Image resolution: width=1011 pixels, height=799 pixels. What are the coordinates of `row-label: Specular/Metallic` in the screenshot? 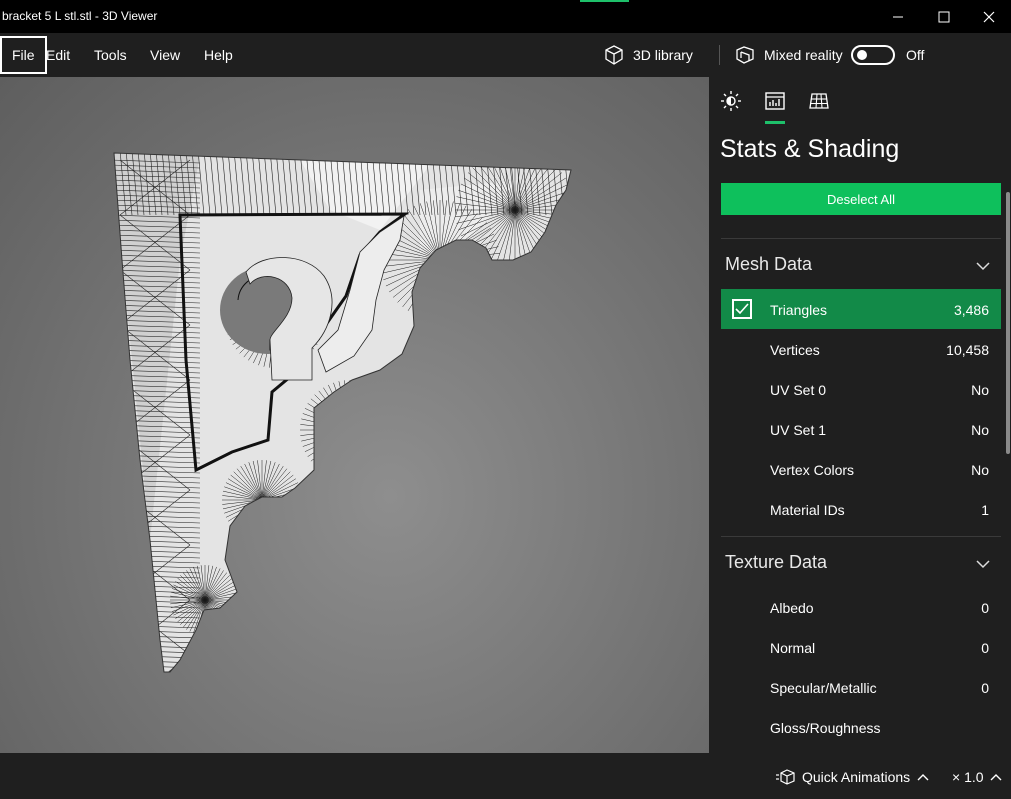 It's located at (823, 688).